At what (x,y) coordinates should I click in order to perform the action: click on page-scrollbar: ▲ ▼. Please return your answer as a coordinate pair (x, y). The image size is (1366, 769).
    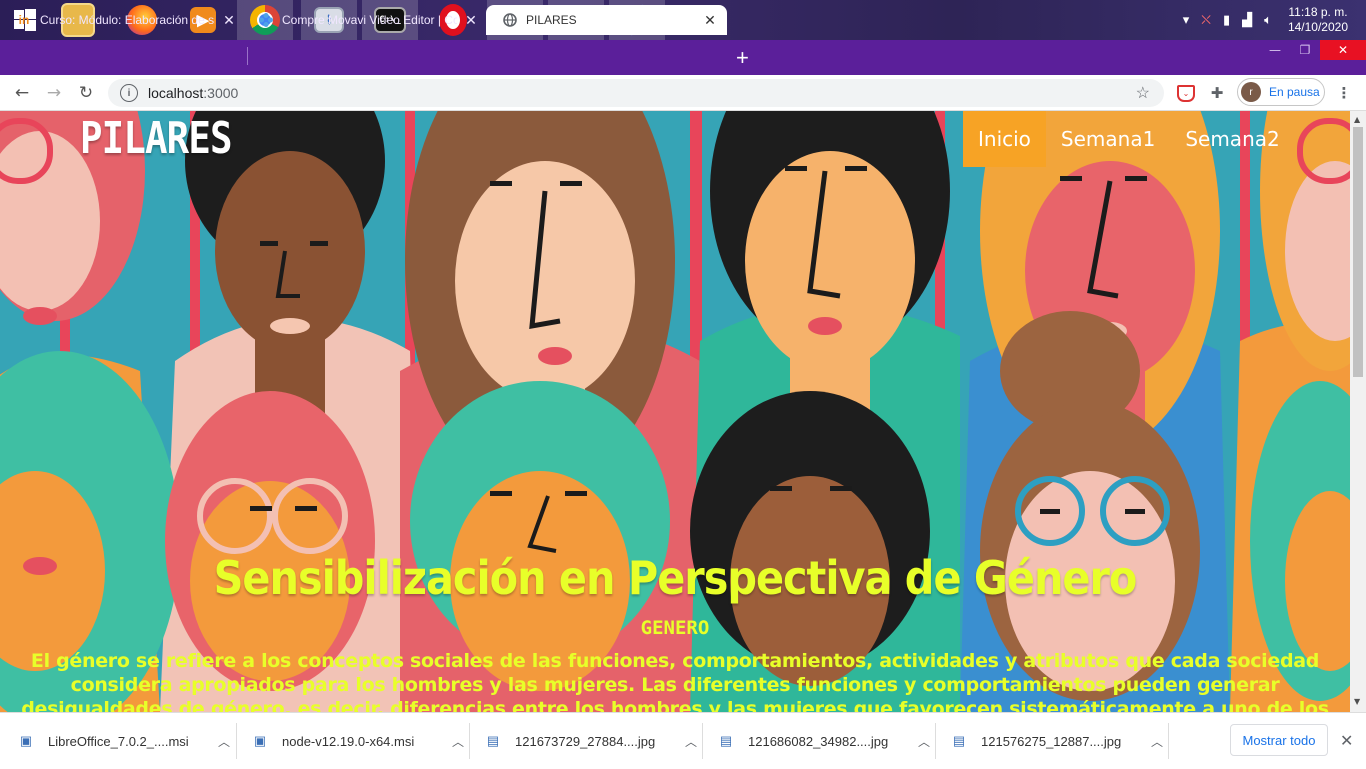
    Looking at the image, I should click on (1358, 411).